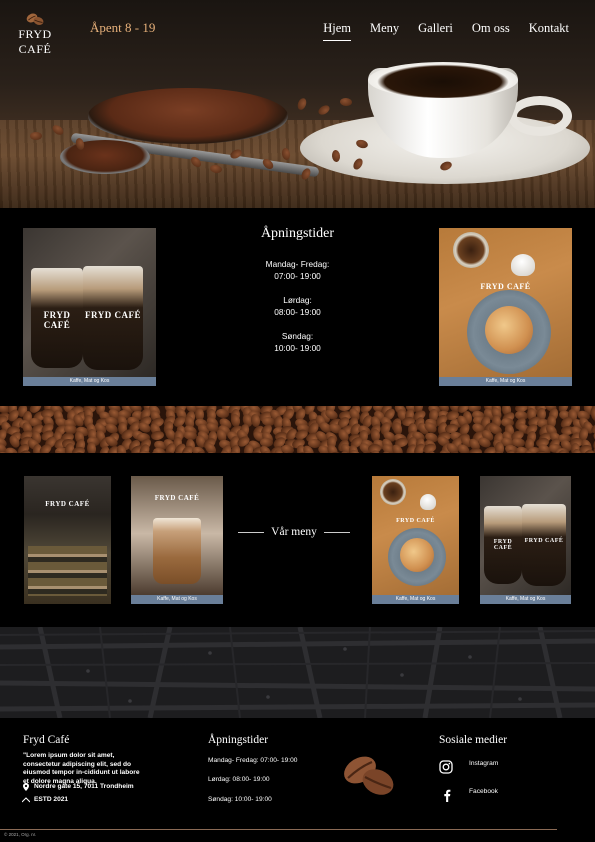  Describe the element at coordinates (473, 740) in the screenshot. I see `footer-social-title: Sosiale medier` at that location.